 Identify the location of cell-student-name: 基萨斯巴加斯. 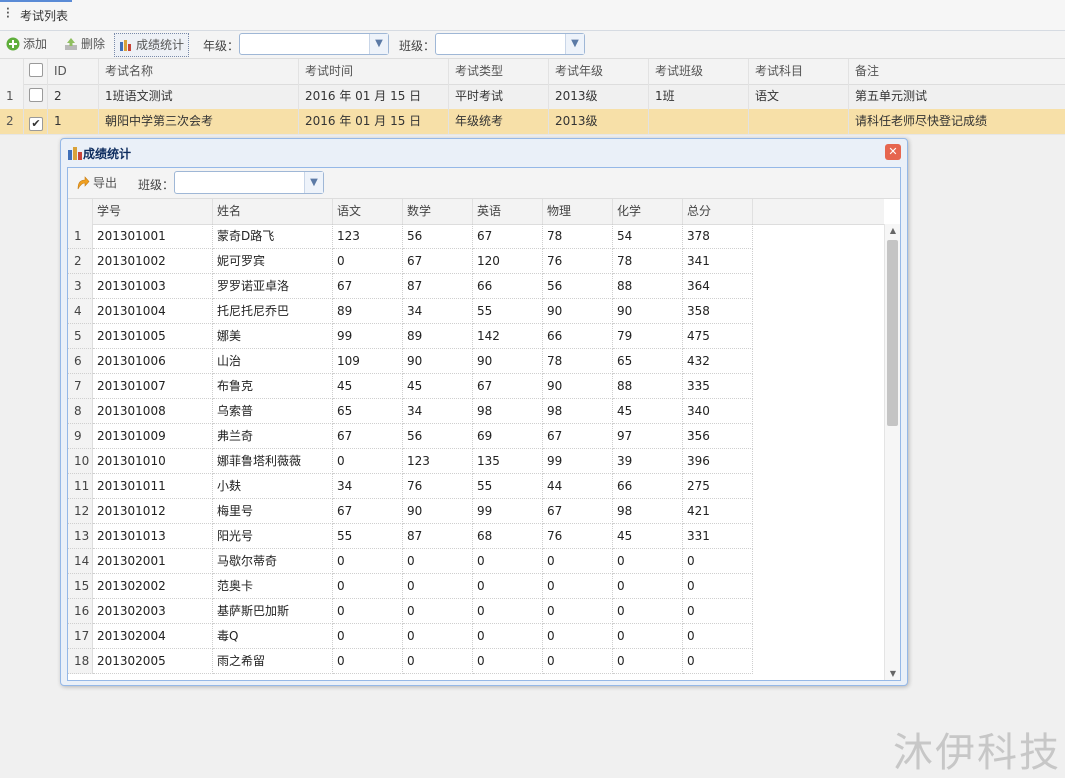
(273, 611).